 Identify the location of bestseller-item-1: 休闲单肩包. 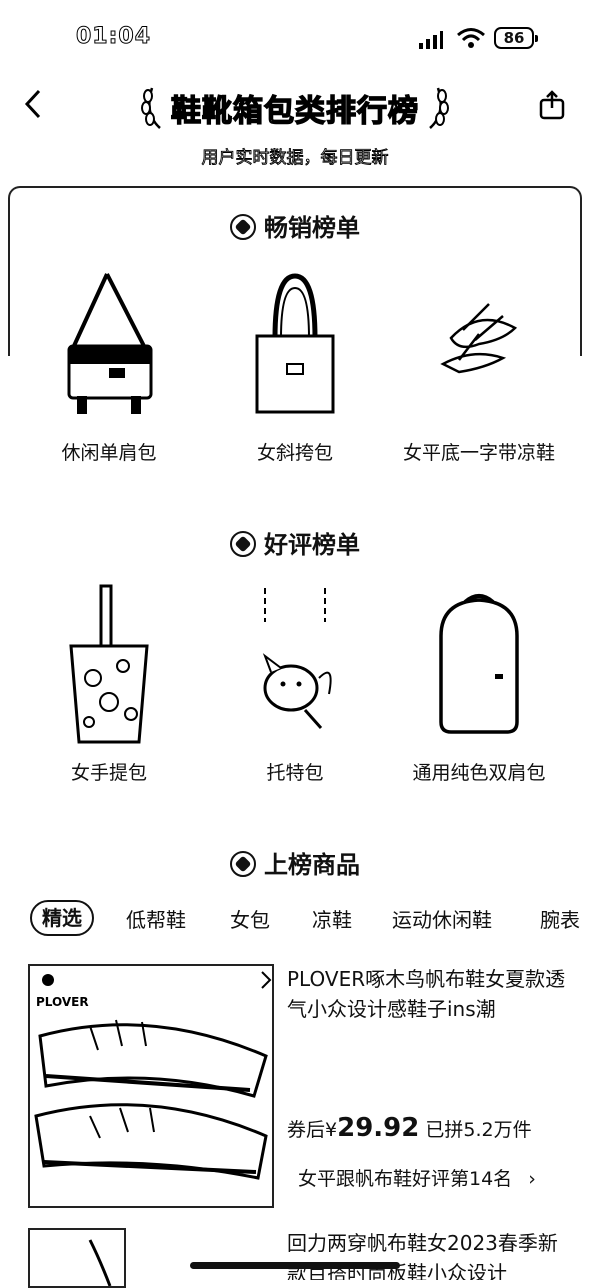
(109, 366).